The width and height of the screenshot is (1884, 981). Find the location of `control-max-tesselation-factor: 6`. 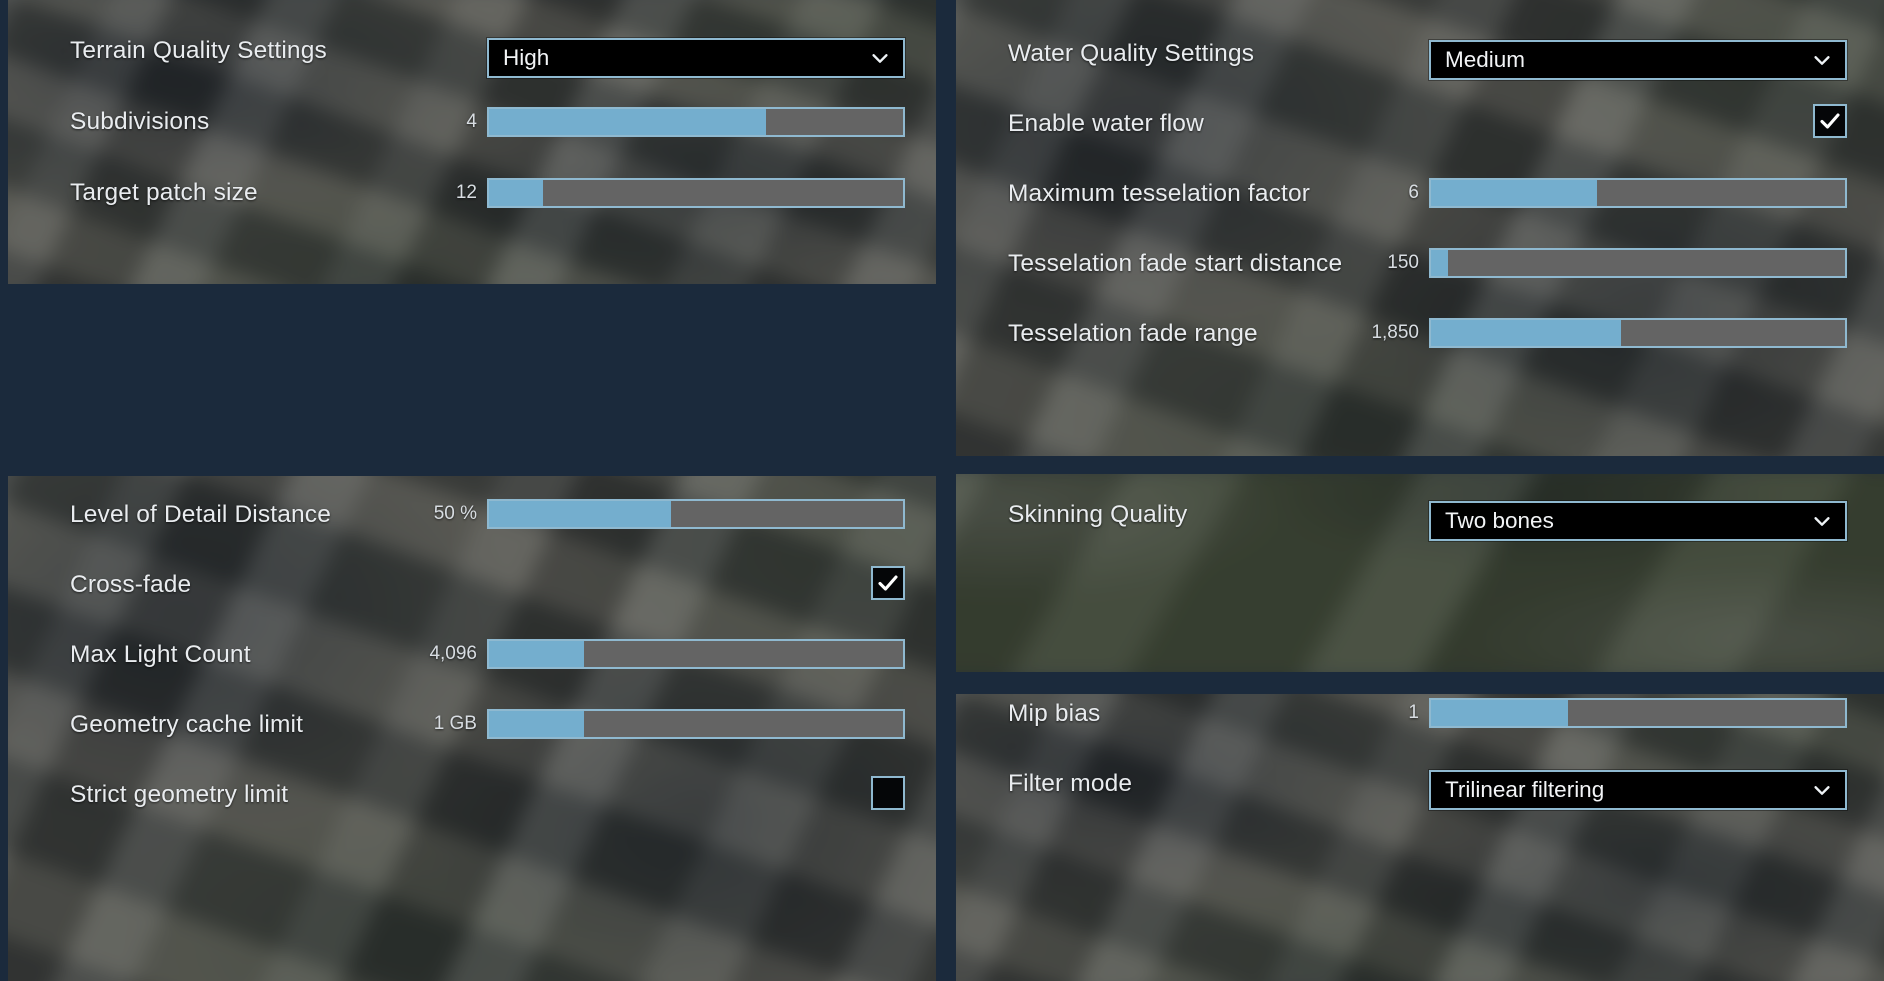

control-max-tesselation-factor: 6 is located at coordinates (1588, 193).